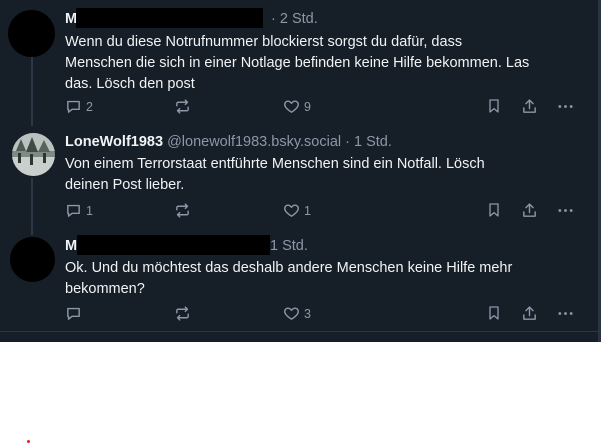 This screenshot has height=447, width=601. I want to click on like-count: 3, so click(307, 313).